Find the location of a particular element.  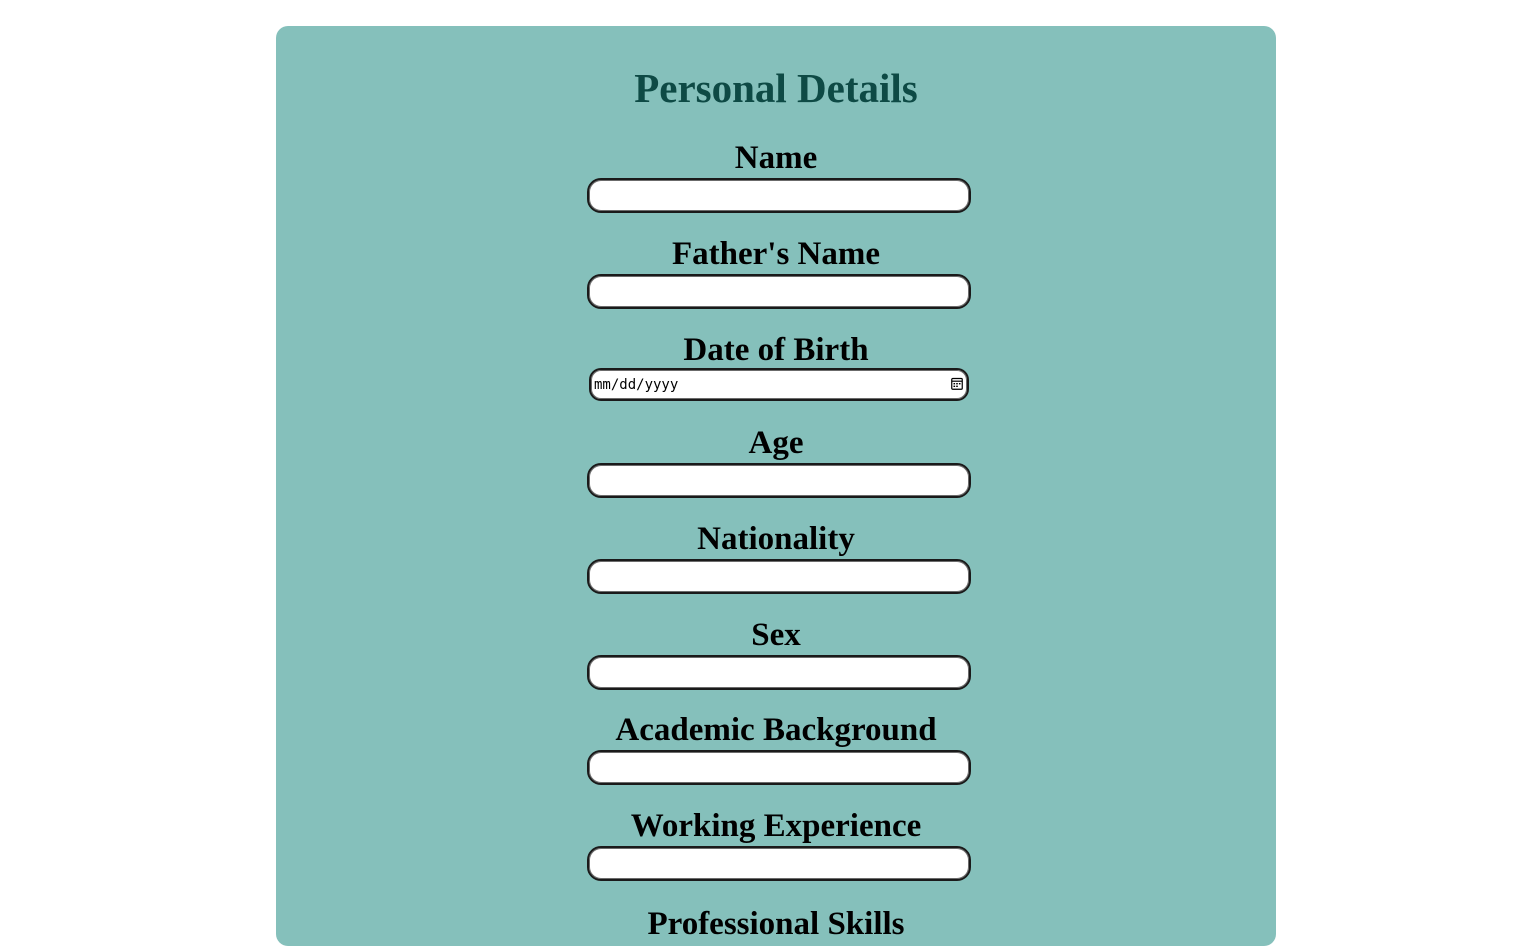

fathers-name-input-box is located at coordinates (779, 291).